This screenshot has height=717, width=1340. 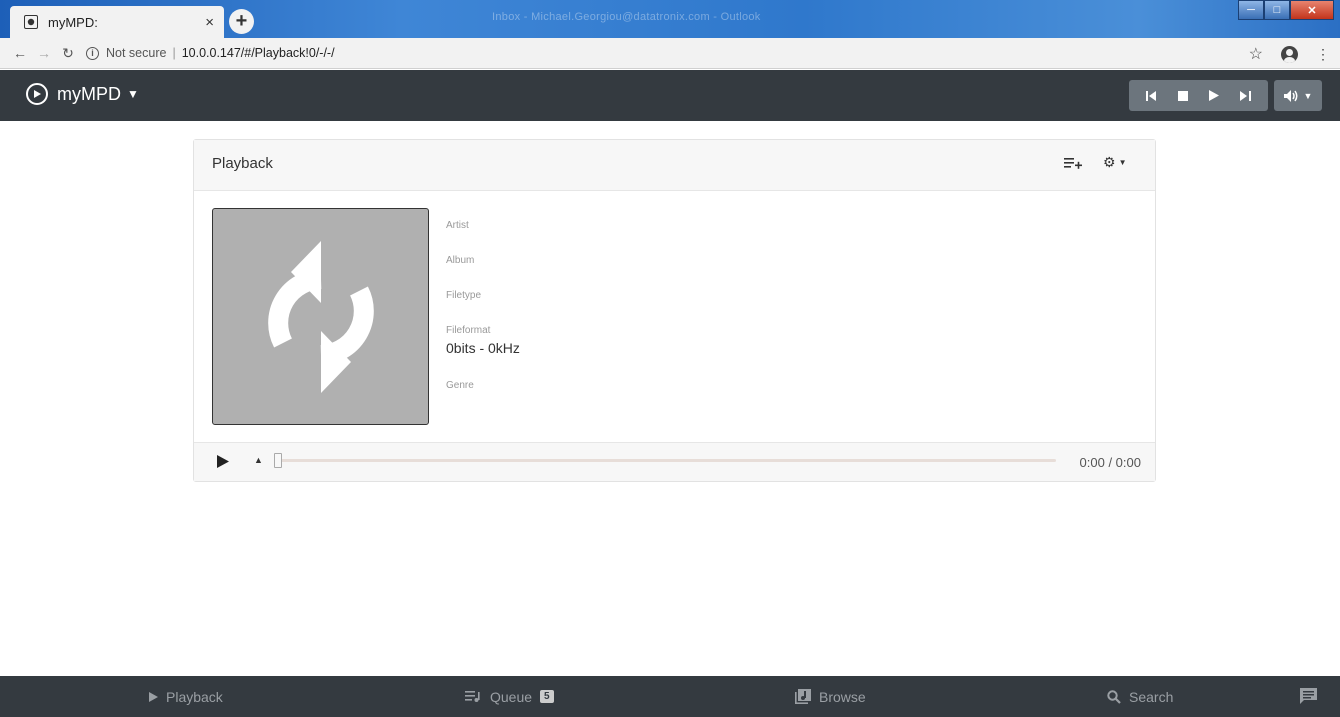 I want to click on maximize-button: □, so click(x=1277, y=10).